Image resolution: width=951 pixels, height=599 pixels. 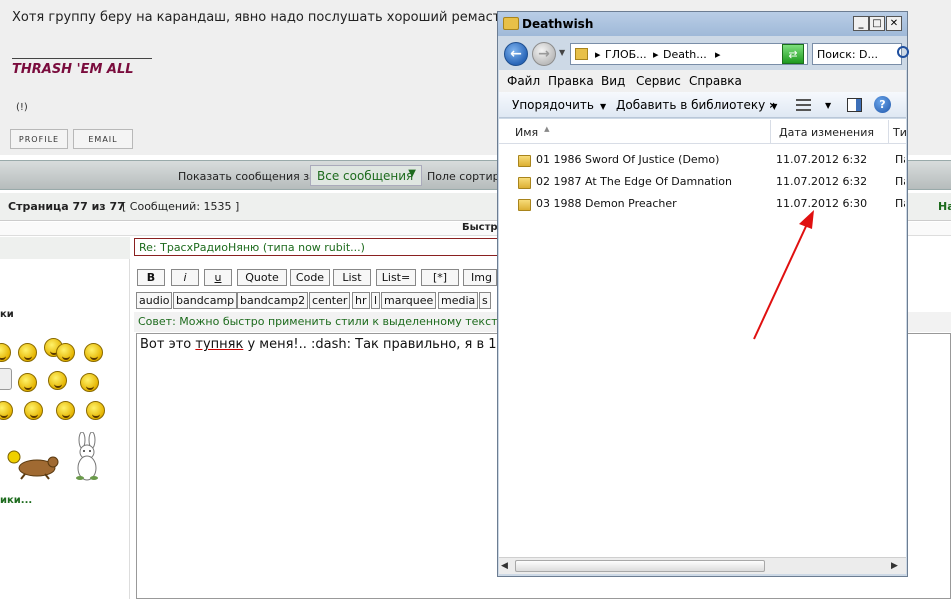 I want to click on email-button: EMAIL, so click(x=103, y=139).